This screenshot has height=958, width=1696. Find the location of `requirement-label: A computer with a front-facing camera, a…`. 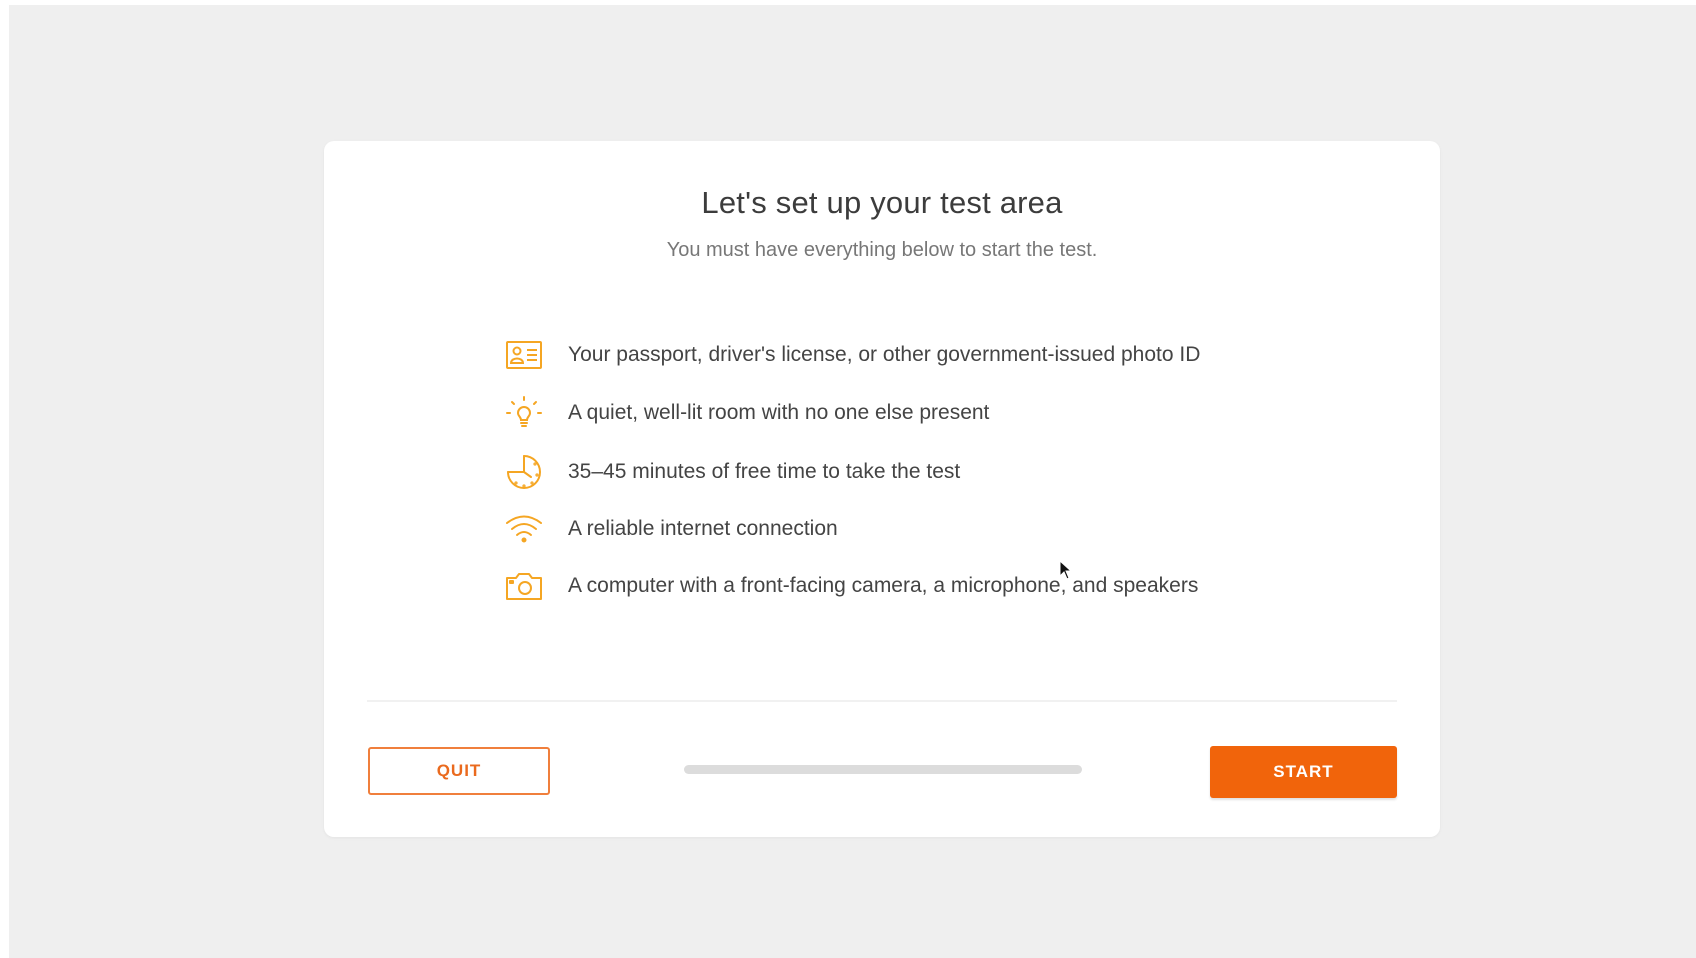

requirement-label: A computer with a front-facing camera, a… is located at coordinates (883, 585).